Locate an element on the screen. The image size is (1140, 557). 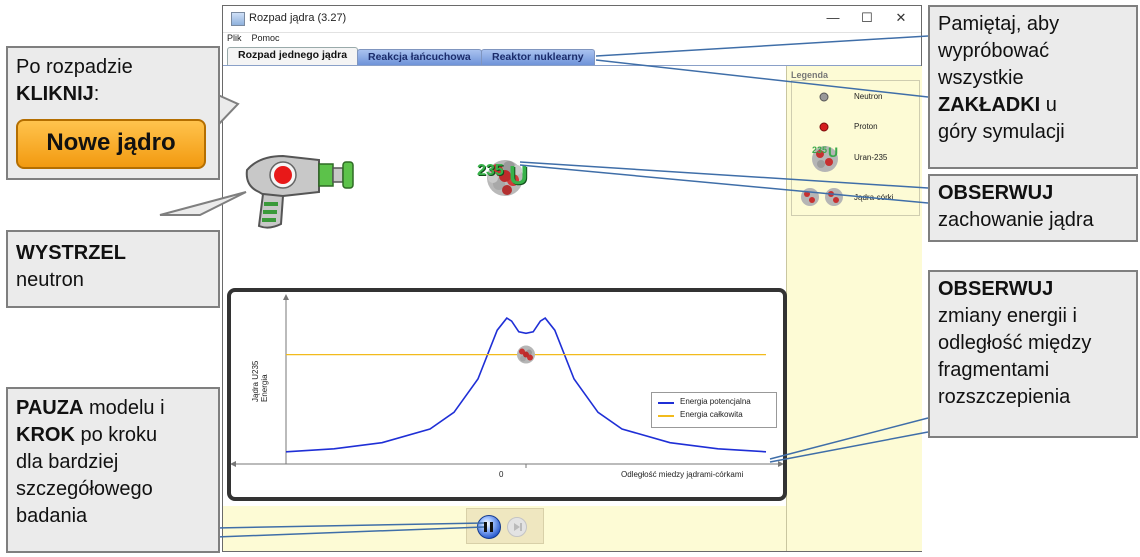
callout-observe-energy-text1: zmiany energii i is located at coordinates (1007, 316).